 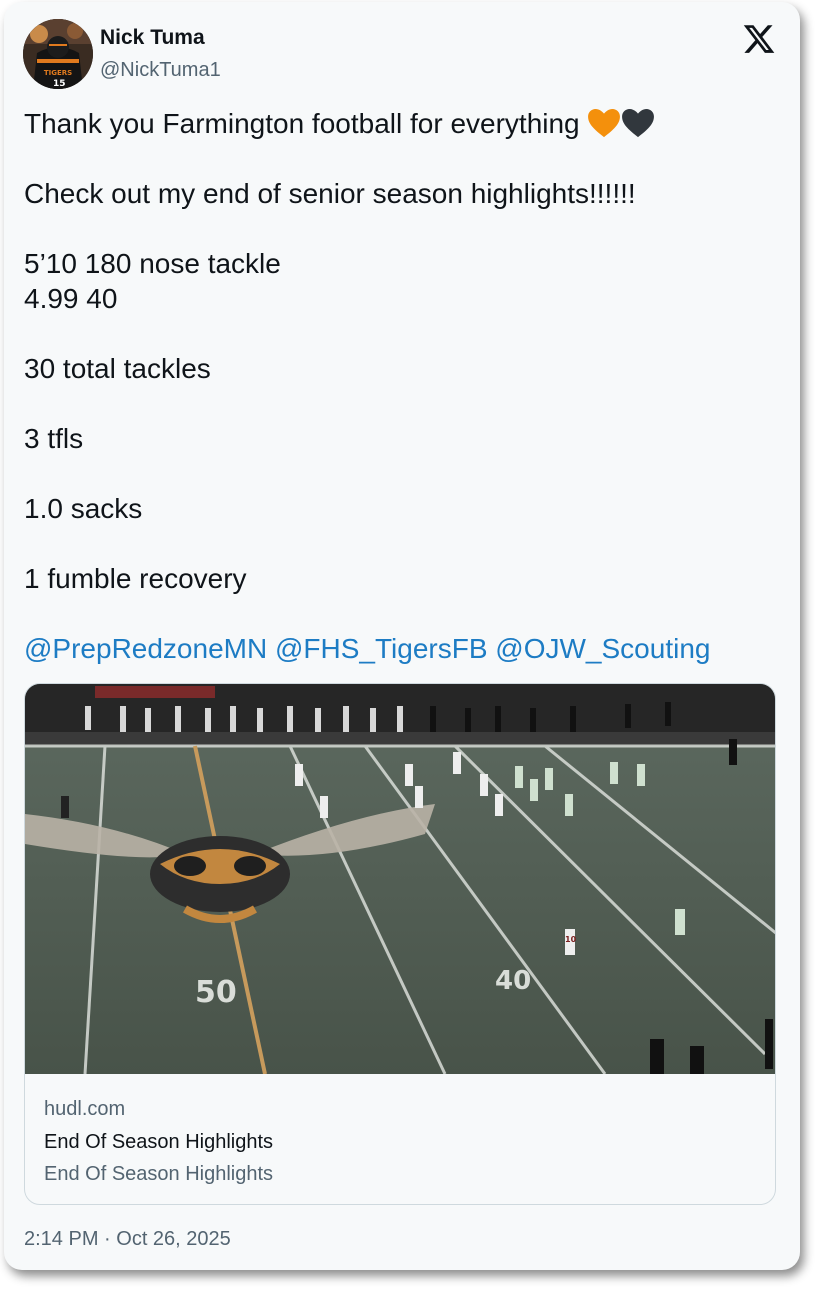 What do you see at coordinates (135, 578) in the screenshot?
I see `tweet-line: 1 fumble recovery` at bounding box center [135, 578].